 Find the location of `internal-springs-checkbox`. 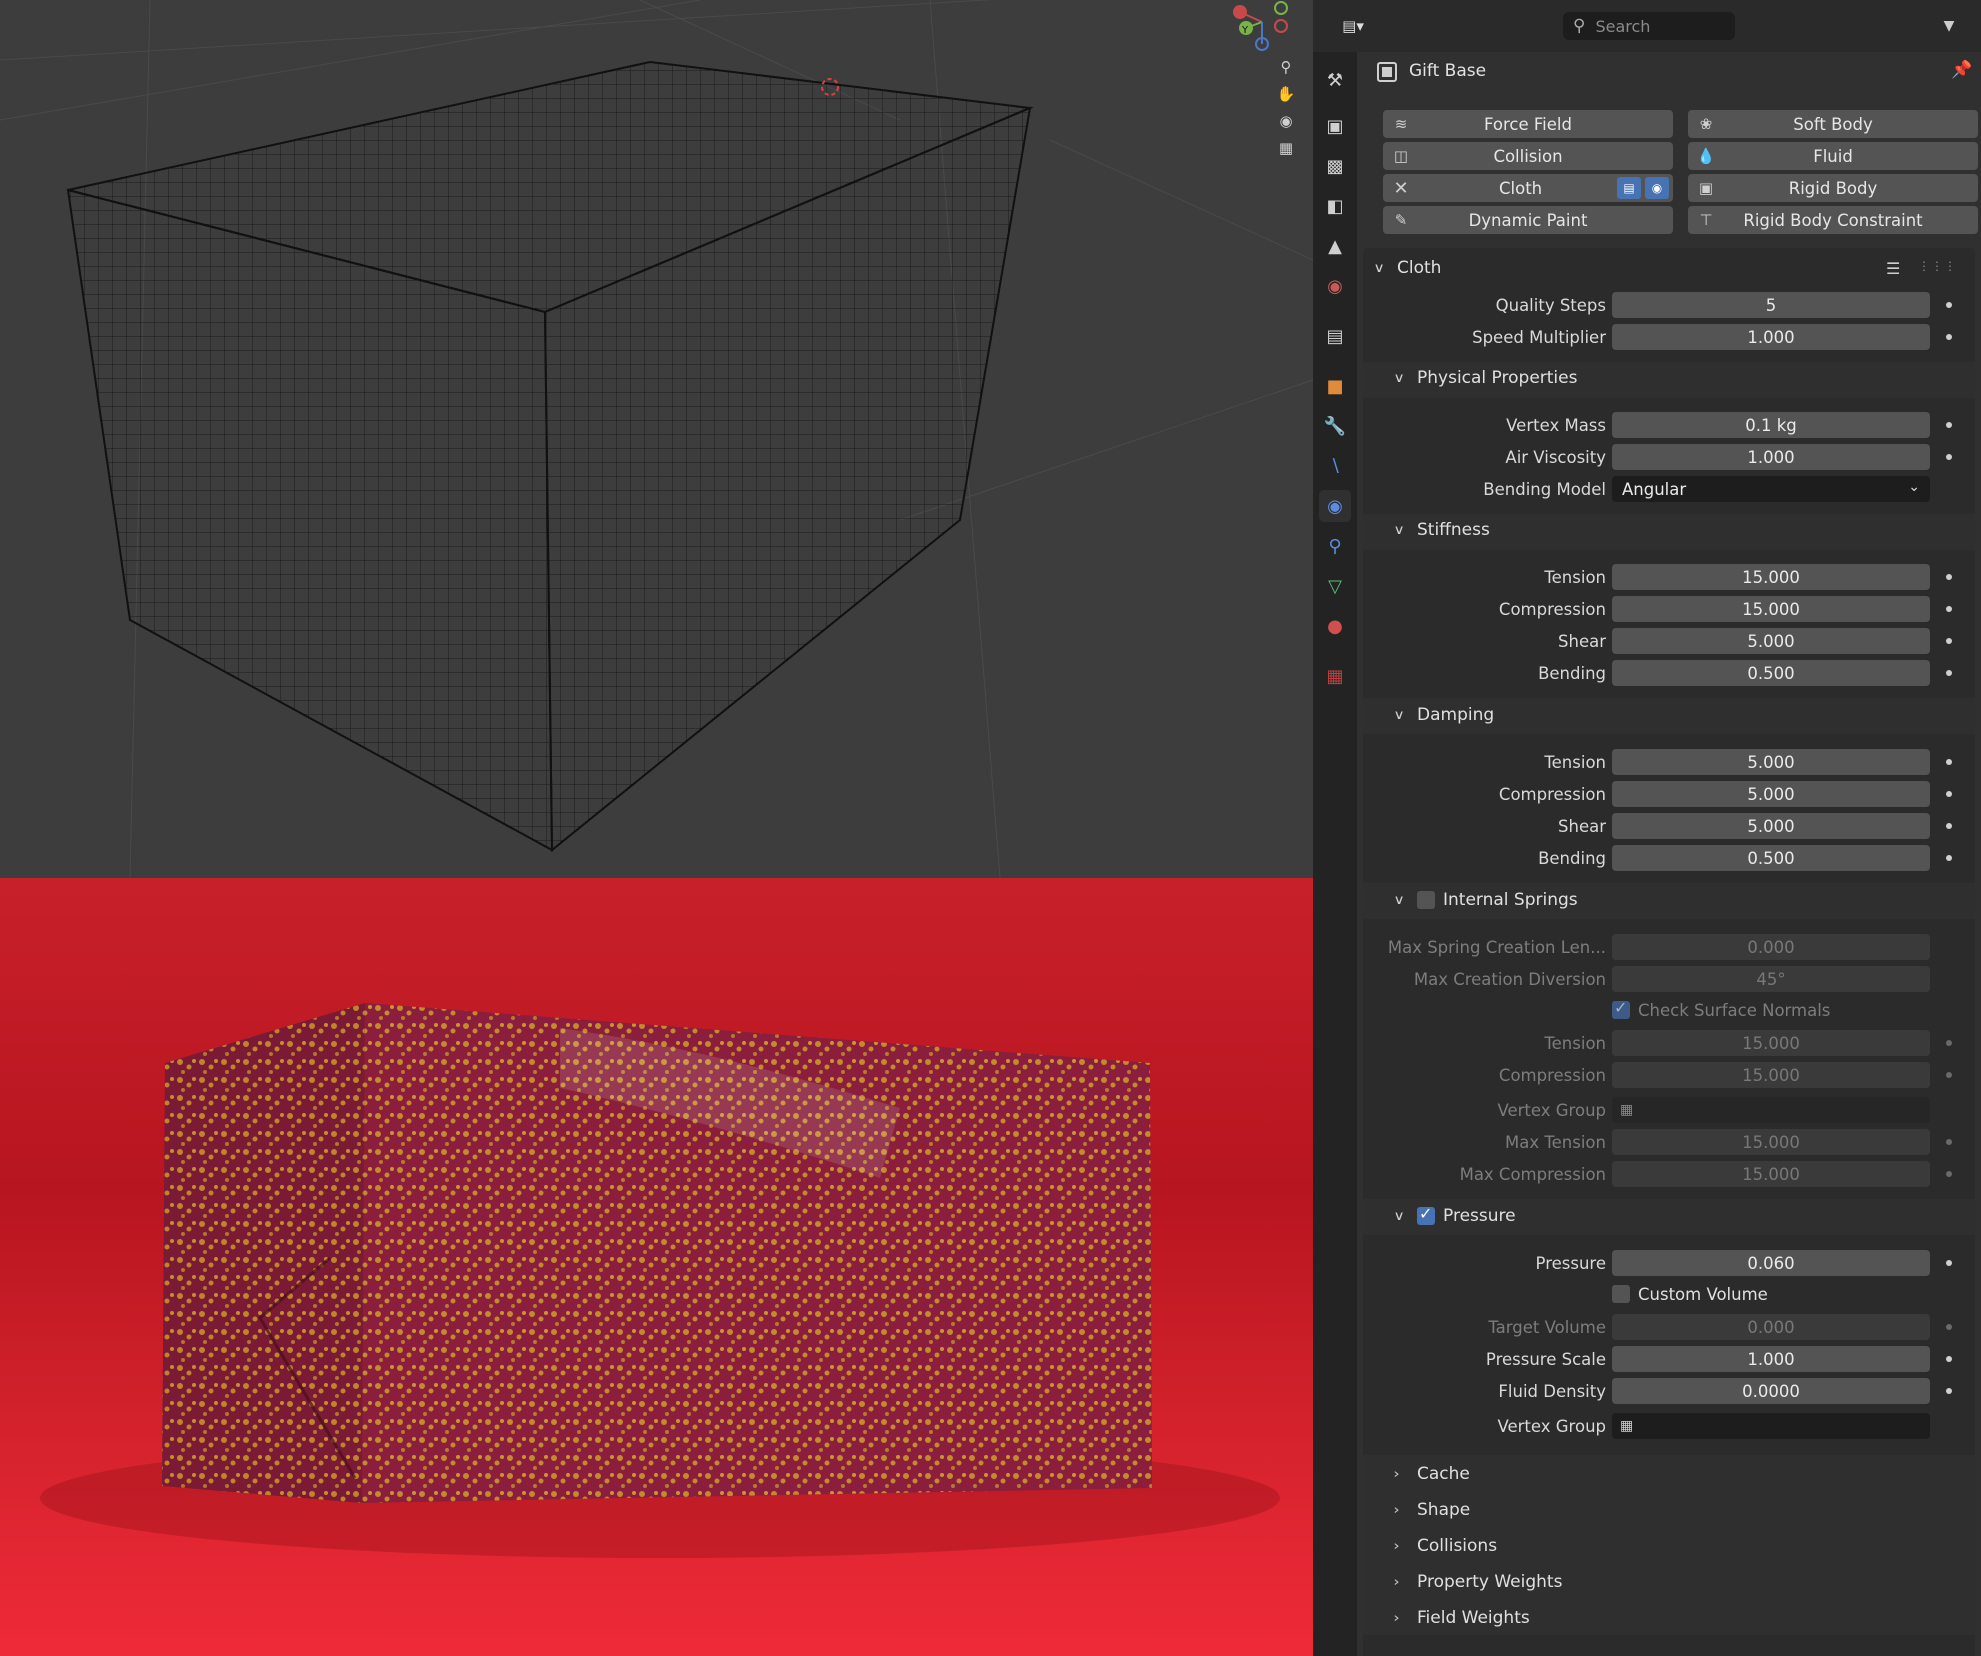

internal-springs-checkbox is located at coordinates (1426, 900).